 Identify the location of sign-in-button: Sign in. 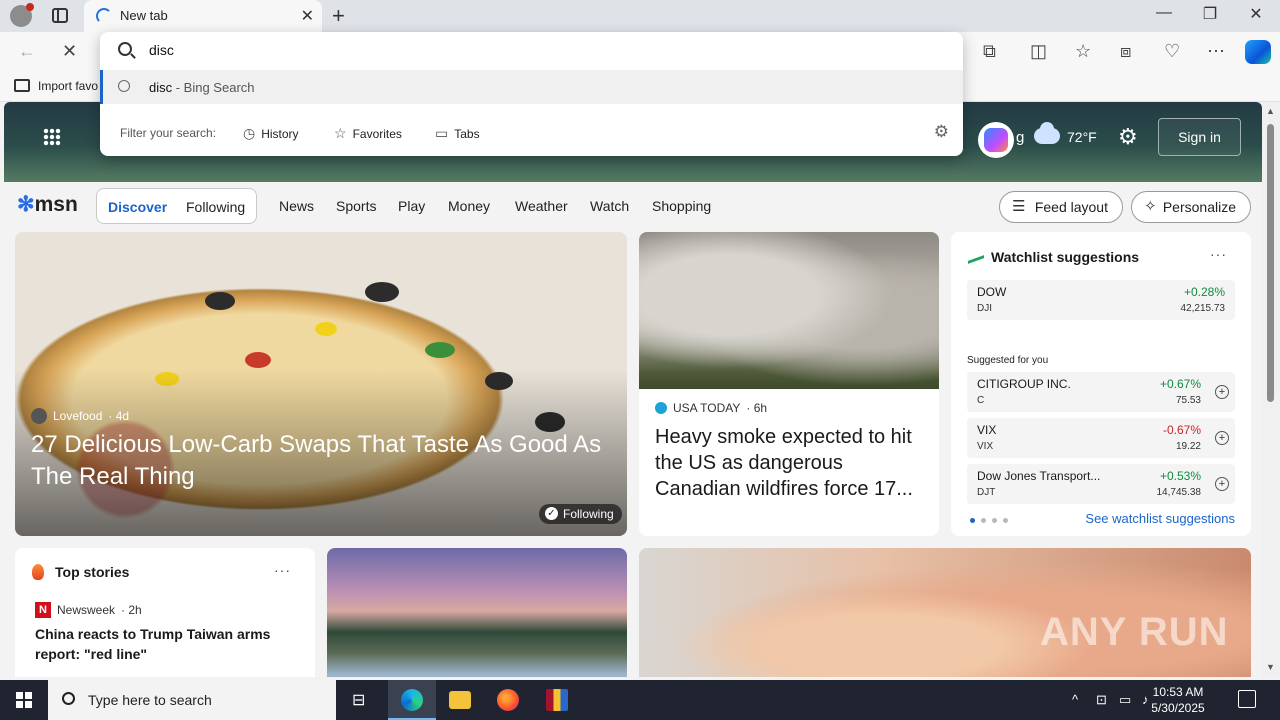
(1199, 137).